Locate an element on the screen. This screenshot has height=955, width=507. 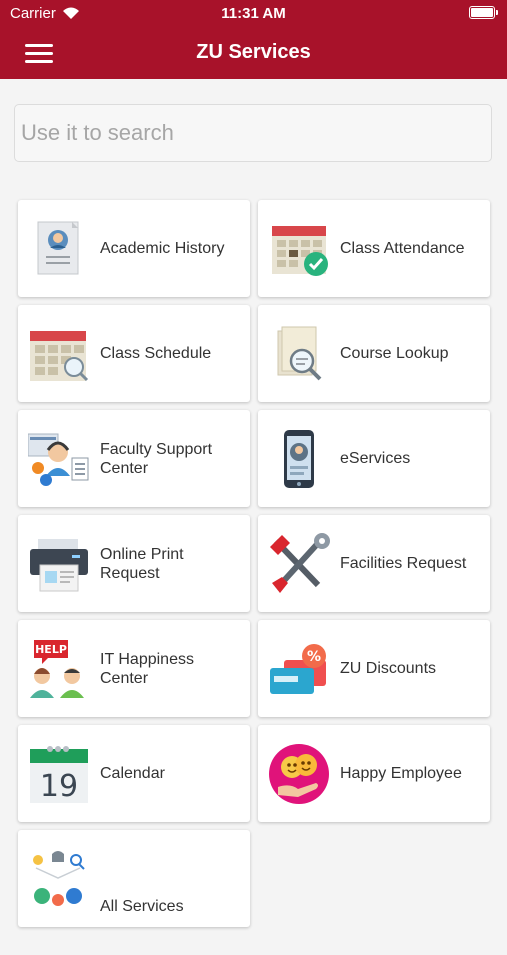
calendar-day-number: 19 is located at coordinates (59, 786).